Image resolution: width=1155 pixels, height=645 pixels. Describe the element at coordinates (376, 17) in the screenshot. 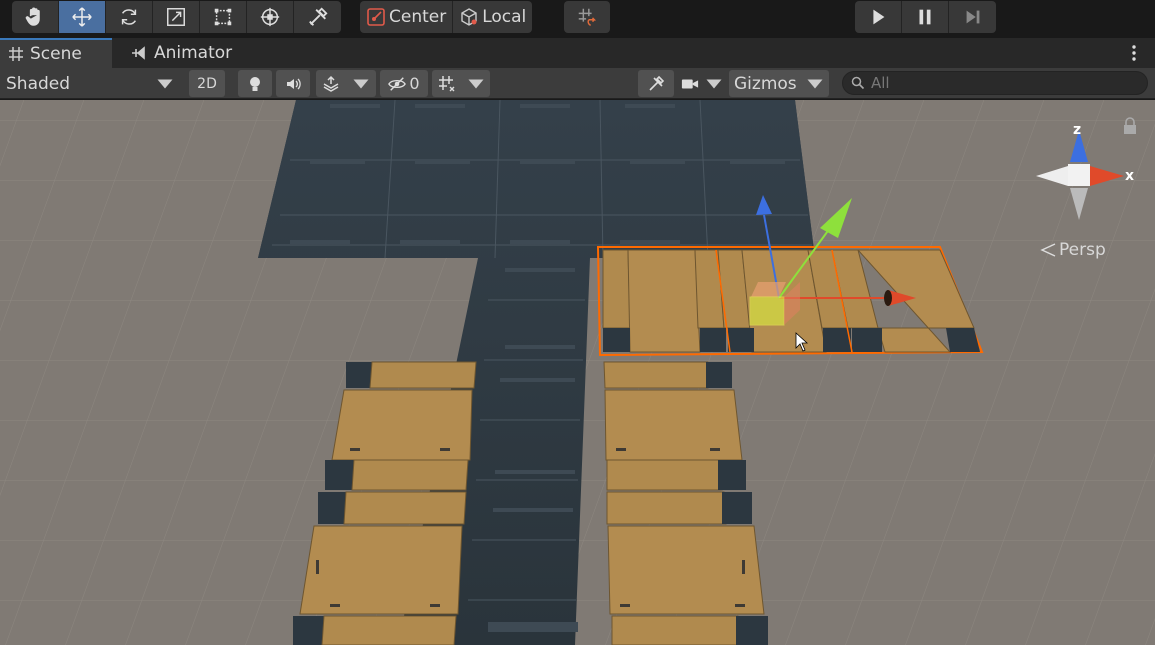

I see `pivot-center-icon` at that location.